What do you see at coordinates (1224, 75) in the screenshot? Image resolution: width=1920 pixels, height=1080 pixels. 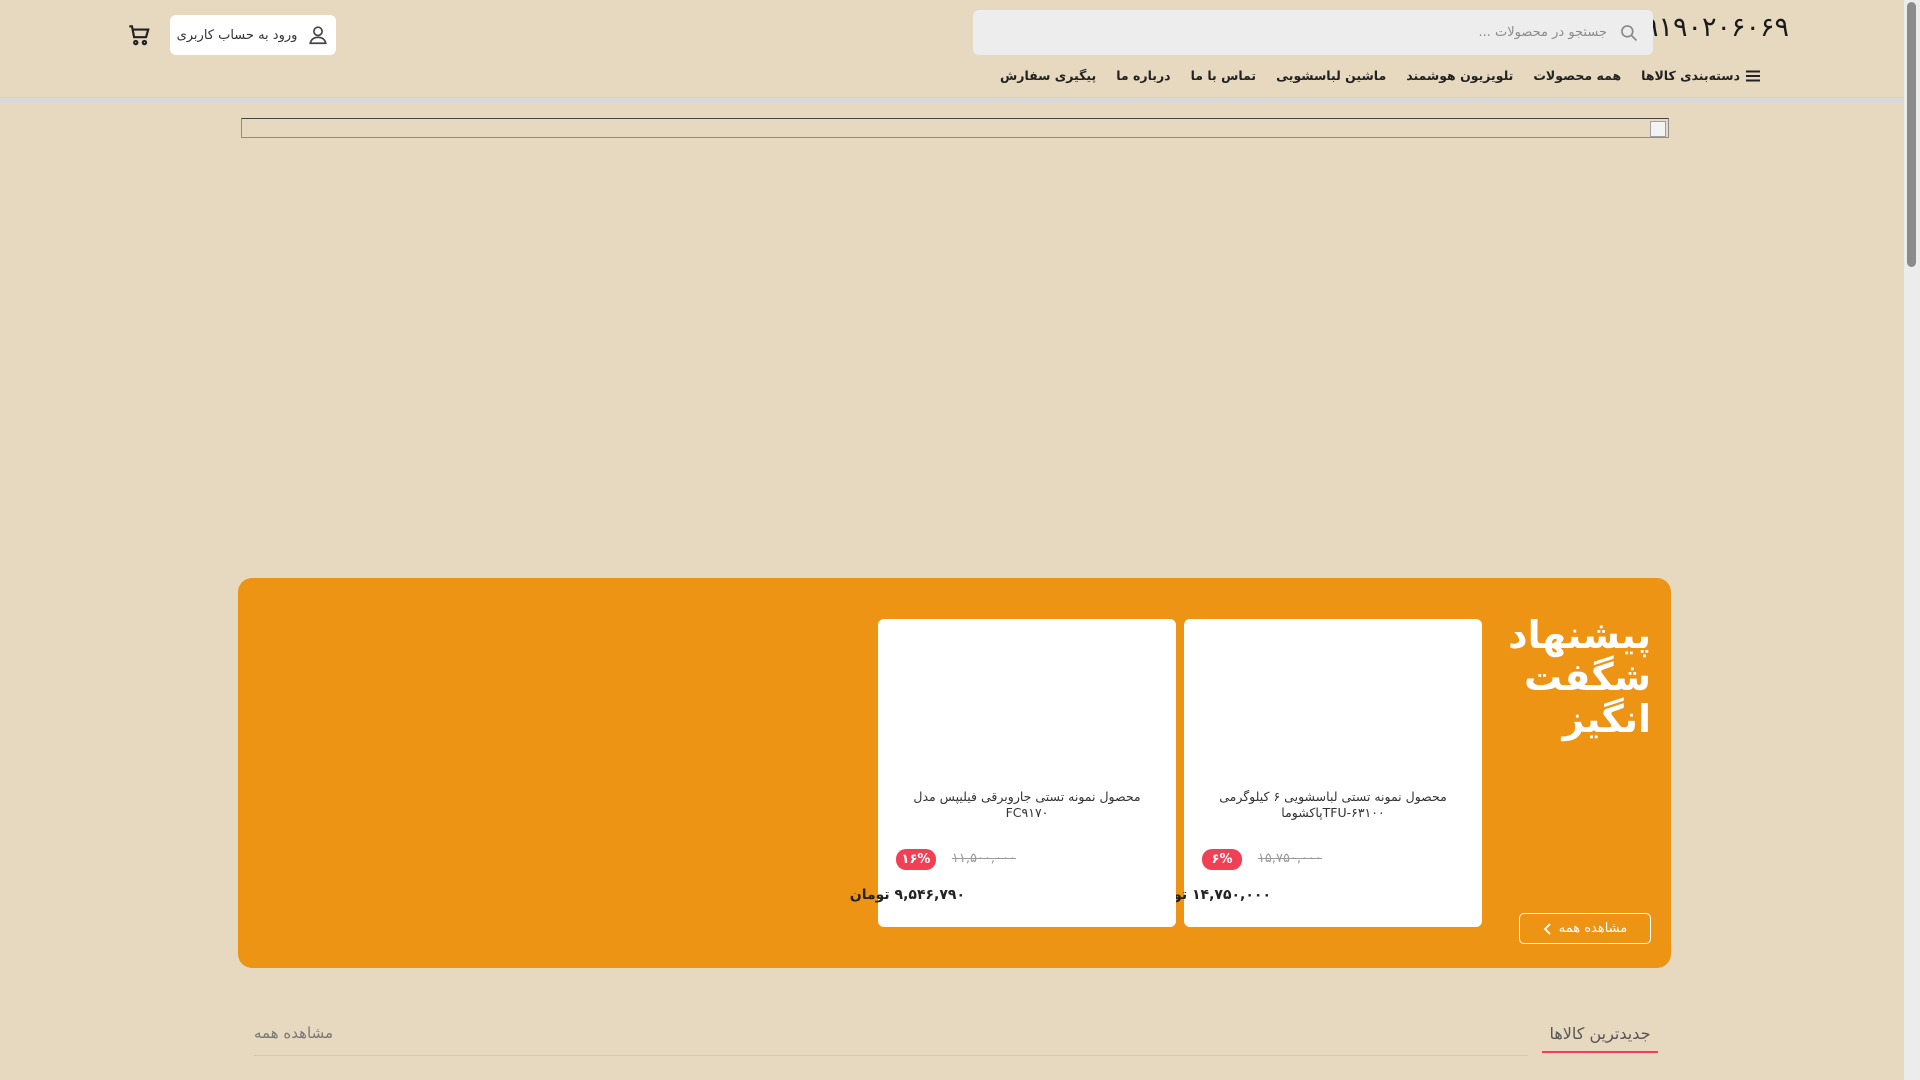 I see `nav-item-contact: تماس با ما` at bounding box center [1224, 75].